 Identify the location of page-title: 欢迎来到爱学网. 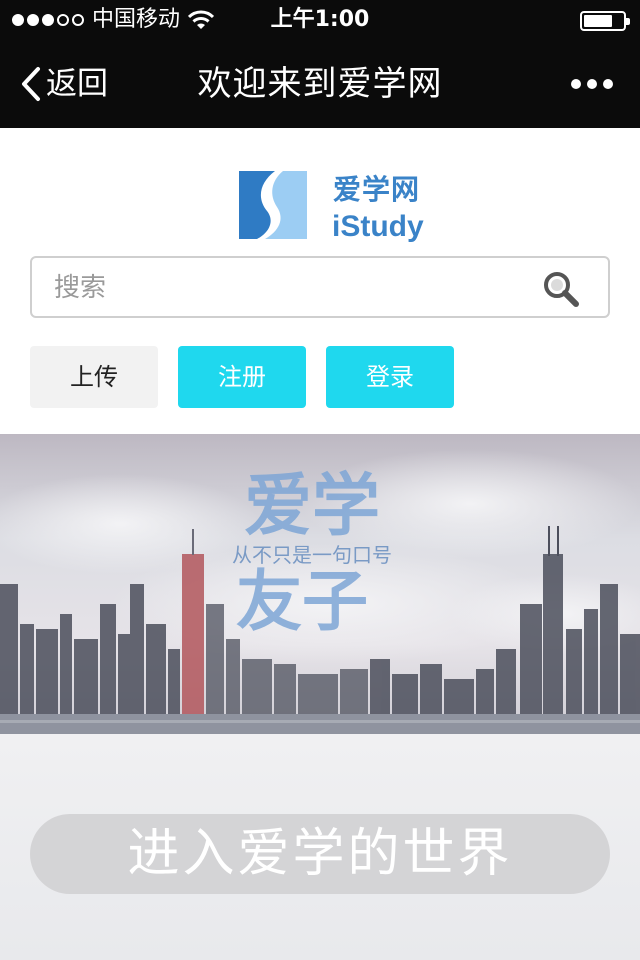
(320, 84).